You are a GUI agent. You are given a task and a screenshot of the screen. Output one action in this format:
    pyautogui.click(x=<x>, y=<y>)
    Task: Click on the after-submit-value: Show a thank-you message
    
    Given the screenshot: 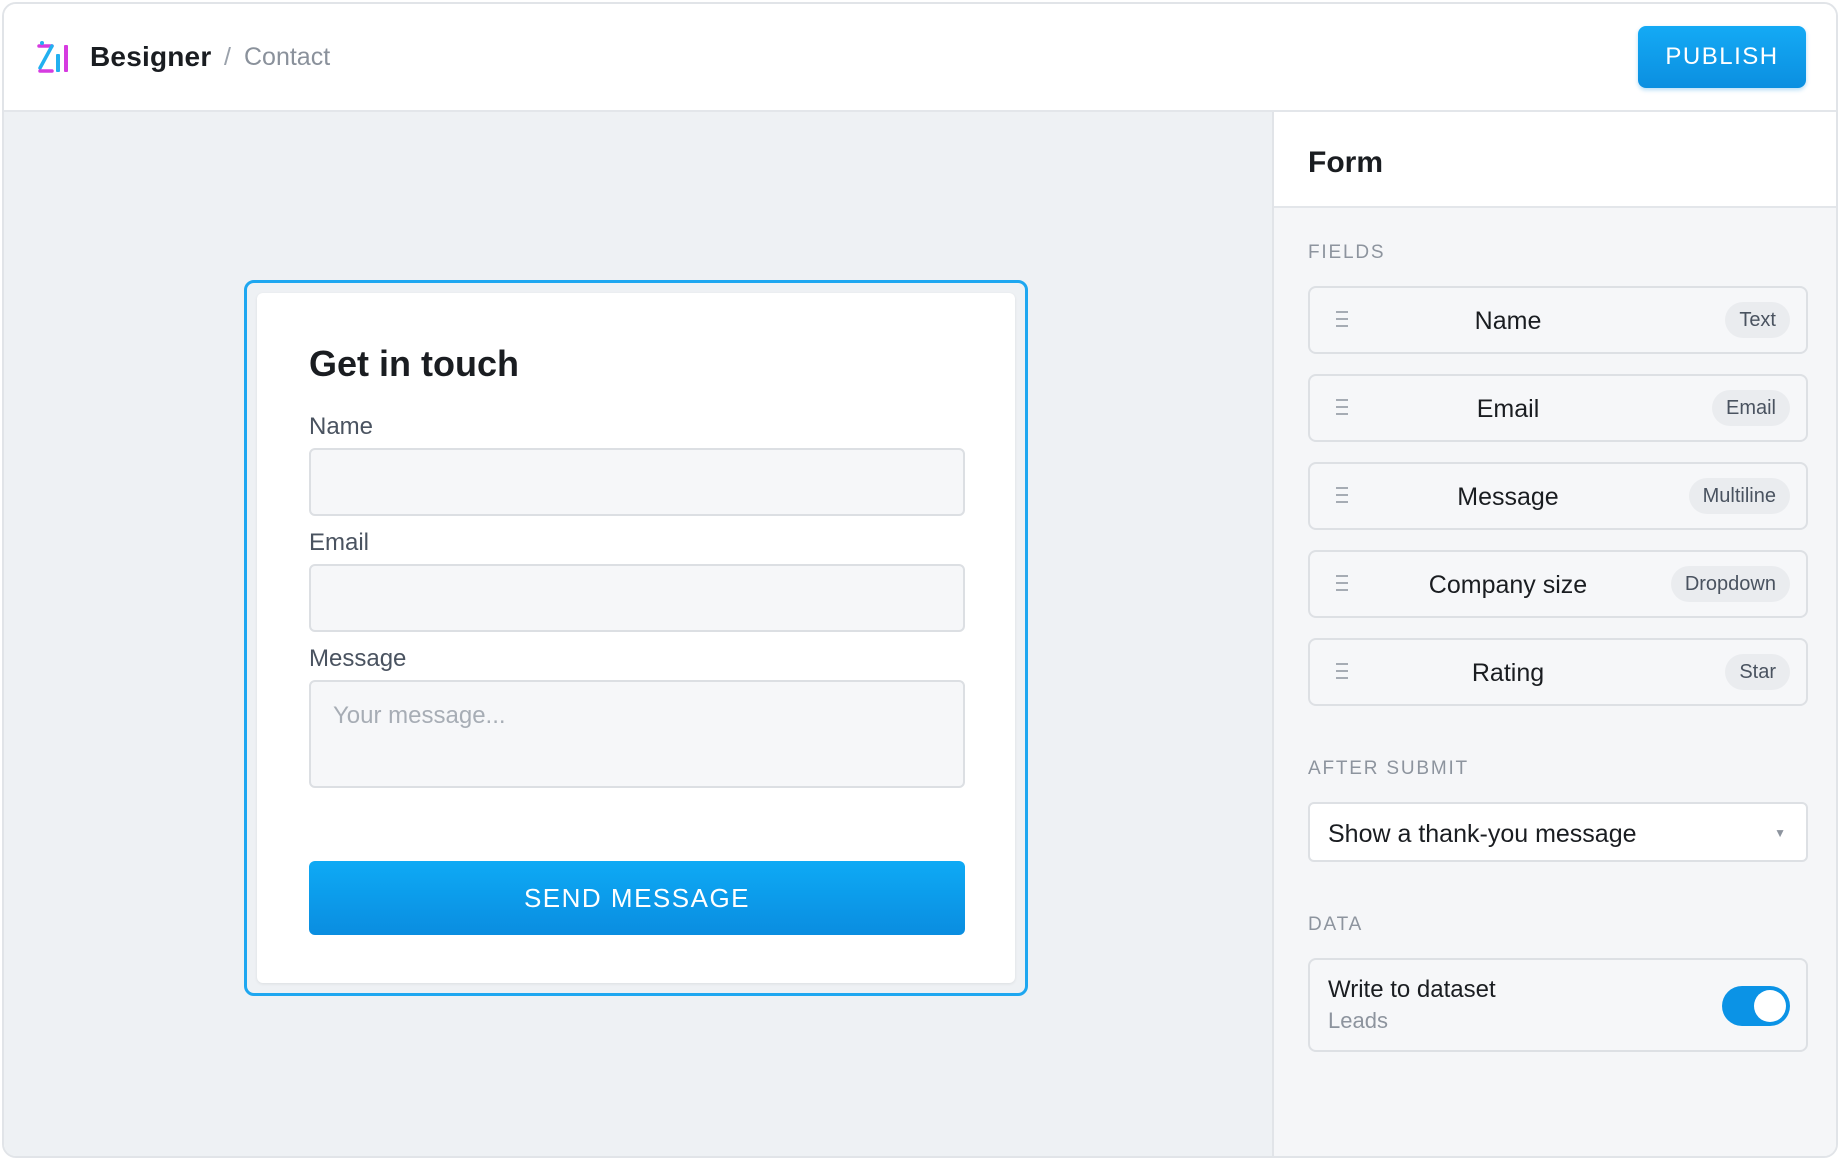 What is the action you would take?
    pyautogui.click(x=1482, y=834)
    